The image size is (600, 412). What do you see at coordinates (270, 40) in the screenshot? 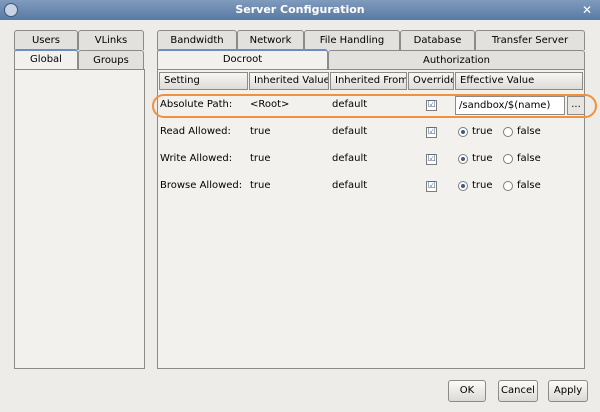
I see `tab-network: Network` at bounding box center [270, 40].